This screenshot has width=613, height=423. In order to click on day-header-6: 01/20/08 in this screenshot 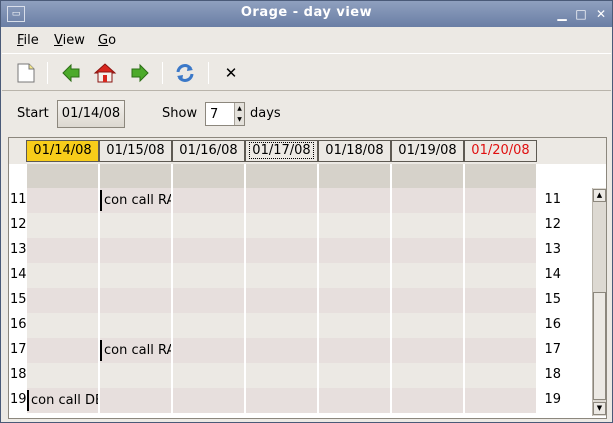, I will do `click(500, 151)`.